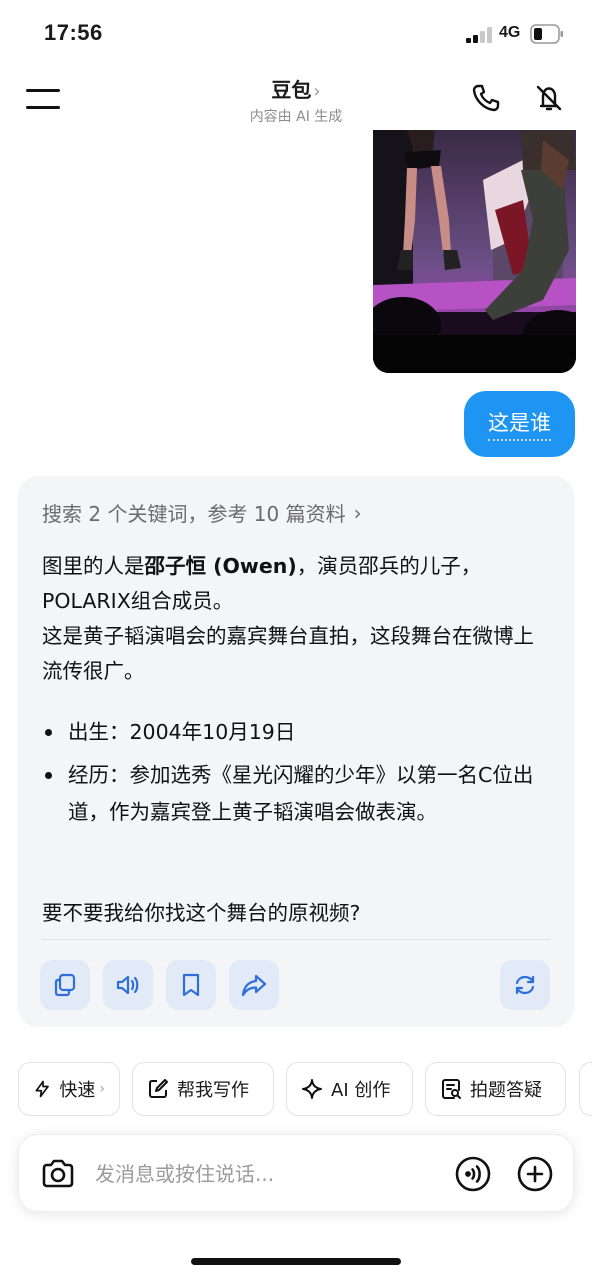 Image resolution: width=592 pixels, height=1279 pixels. I want to click on speaker-icon, so click(127, 985).